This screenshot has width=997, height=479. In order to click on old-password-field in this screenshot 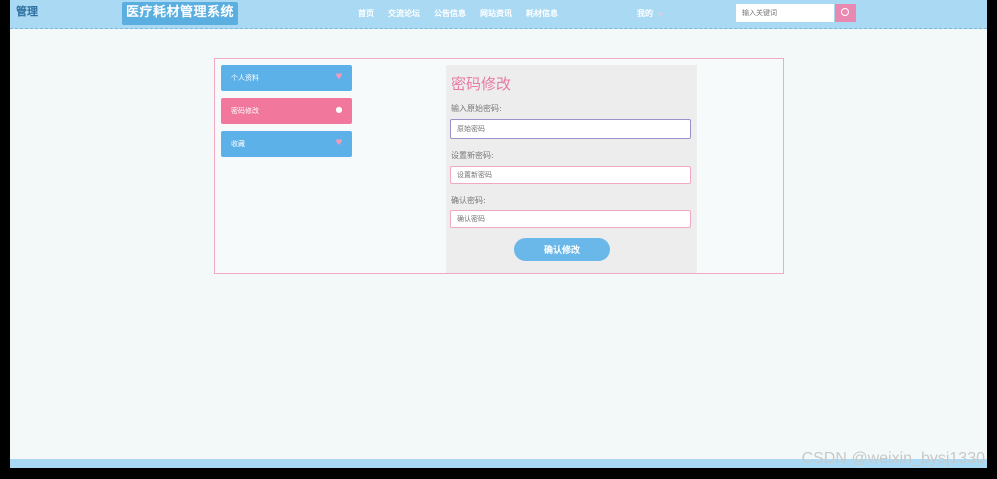, I will do `click(570, 129)`.